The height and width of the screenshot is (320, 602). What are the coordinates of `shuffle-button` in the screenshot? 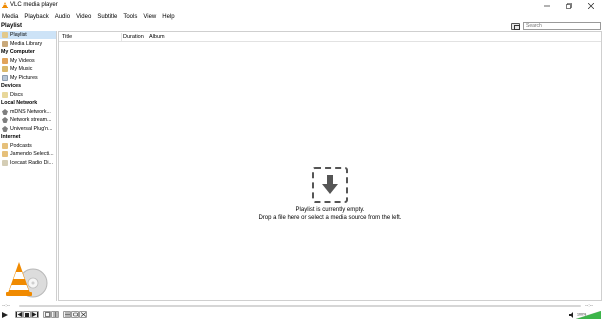 It's located at (83, 314).